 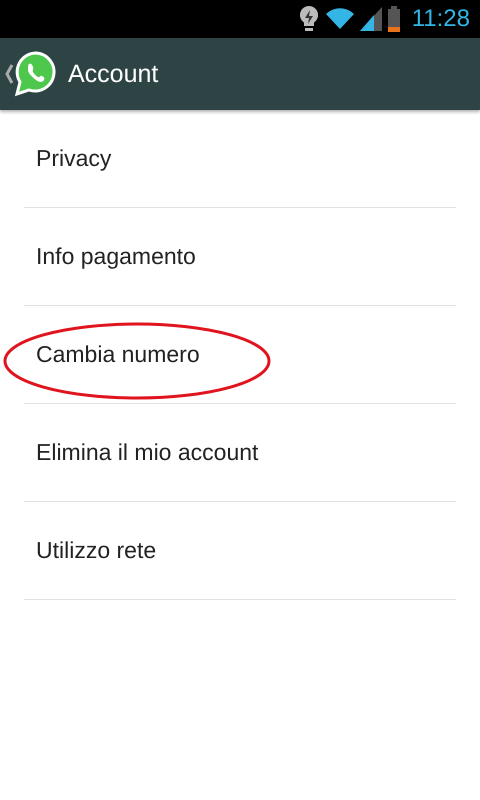 What do you see at coordinates (74, 158) in the screenshot?
I see `settings-item: Privacy` at bounding box center [74, 158].